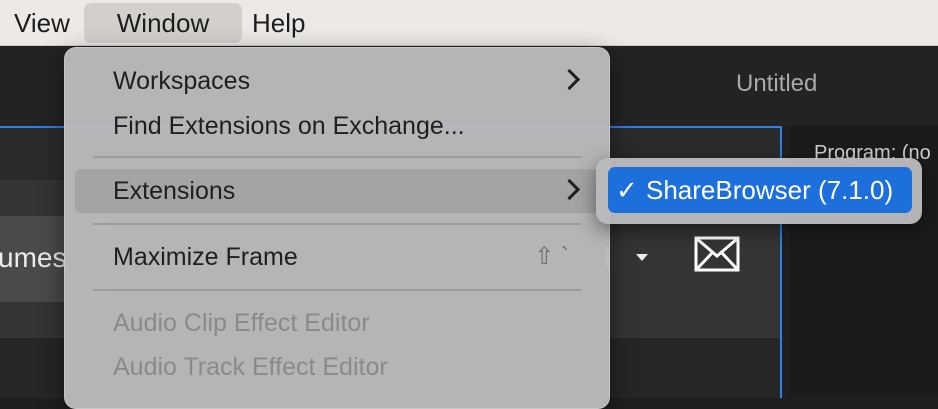 This screenshot has width=938, height=409. Describe the element at coordinates (770, 190) in the screenshot. I see `submenu-item-label: ShareBrowser (7.1.0)` at that location.